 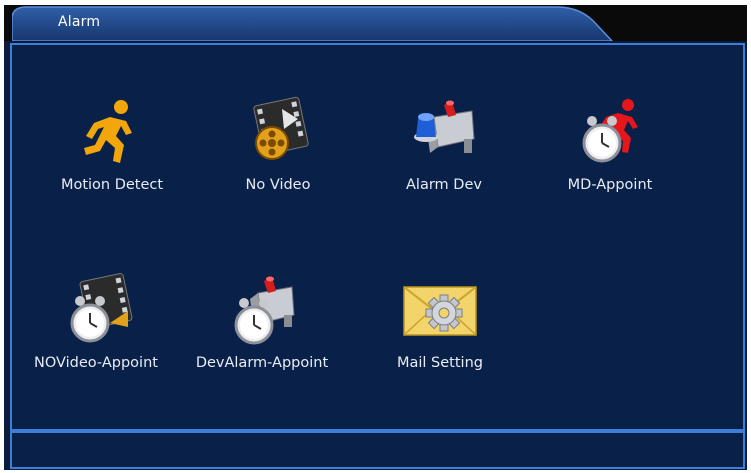 What do you see at coordinates (262, 310) in the screenshot?
I see `clock-alarm-device-icon` at bounding box center [262, 310].